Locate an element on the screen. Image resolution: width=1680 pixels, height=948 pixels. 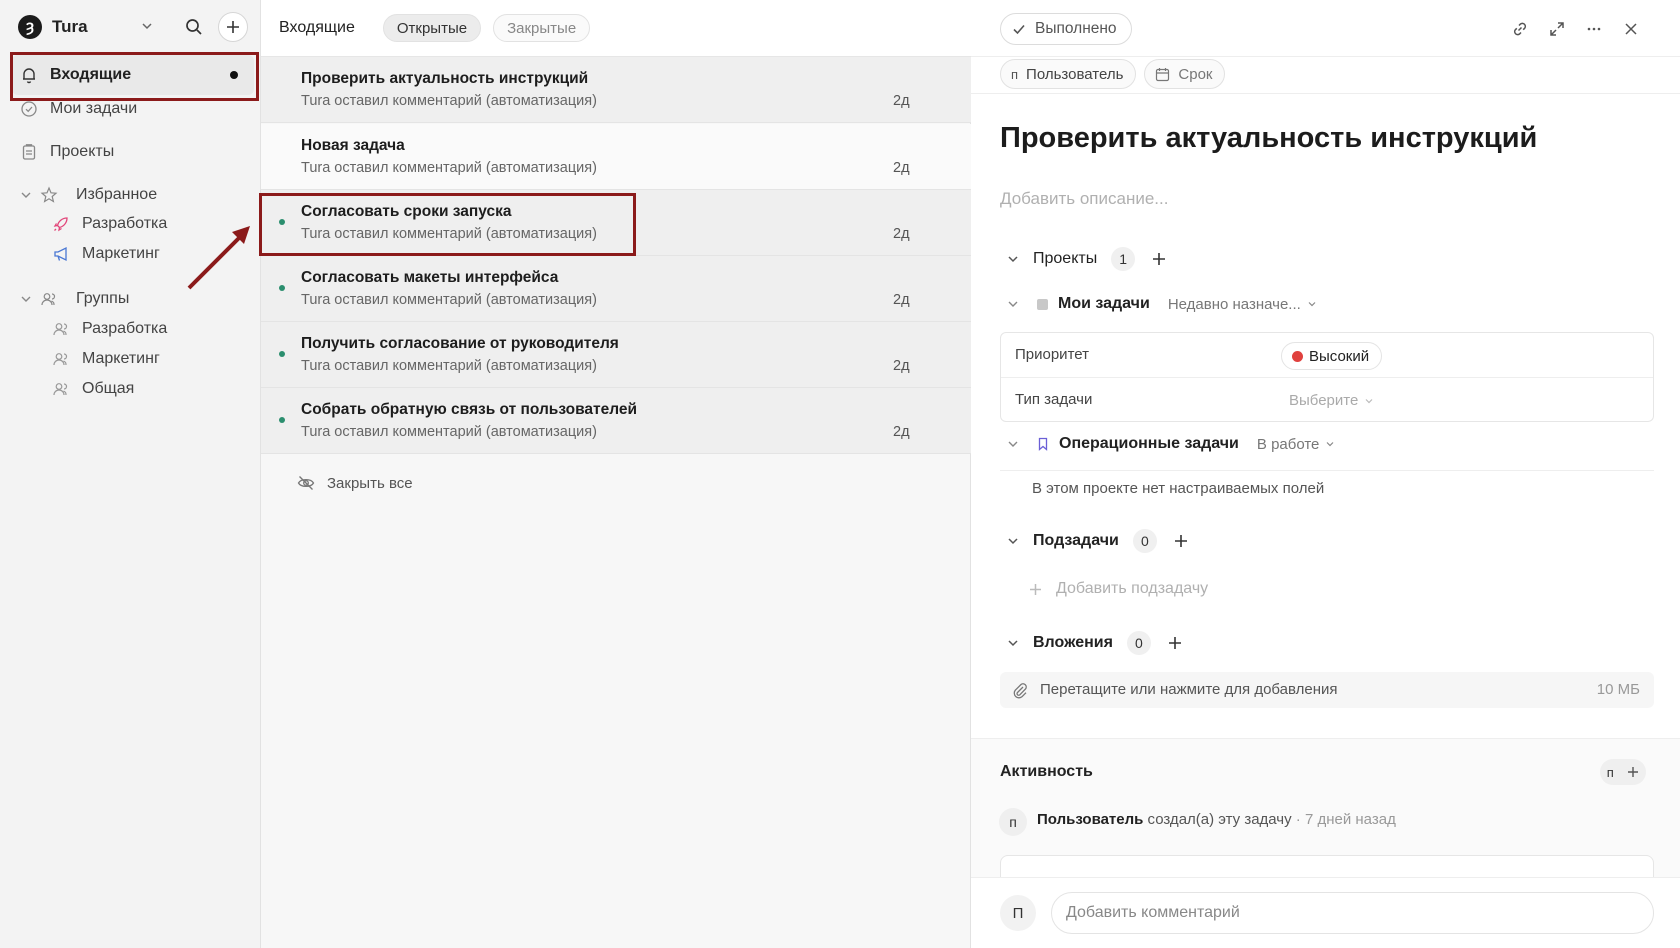
dropzone-limit: 10 МБ is located at coordinates (1618, 689).